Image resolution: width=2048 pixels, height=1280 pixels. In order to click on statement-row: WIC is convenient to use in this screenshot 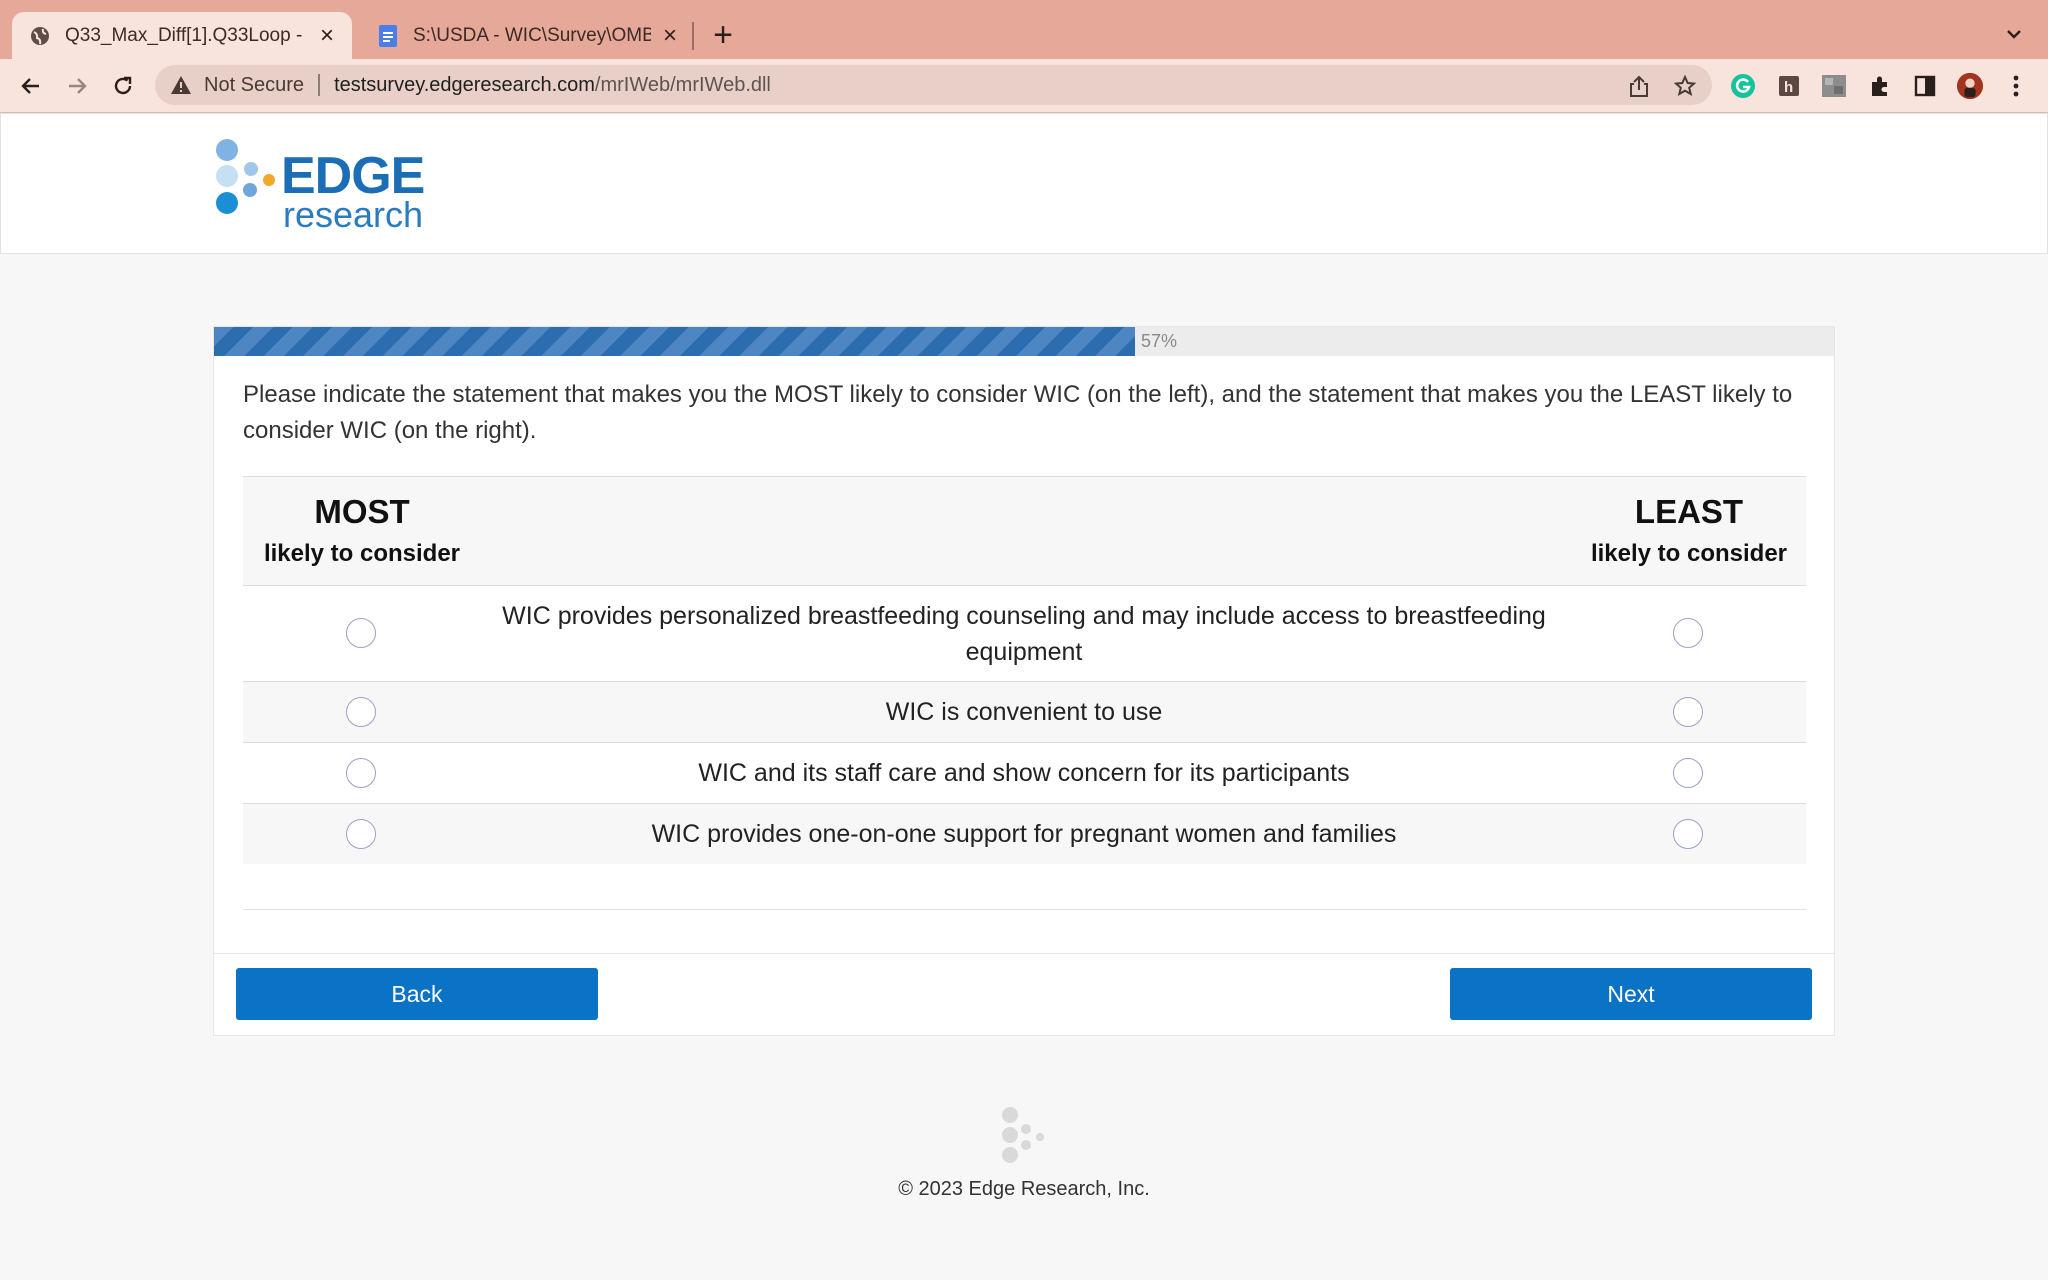, I will do `click(1024, 712)`.